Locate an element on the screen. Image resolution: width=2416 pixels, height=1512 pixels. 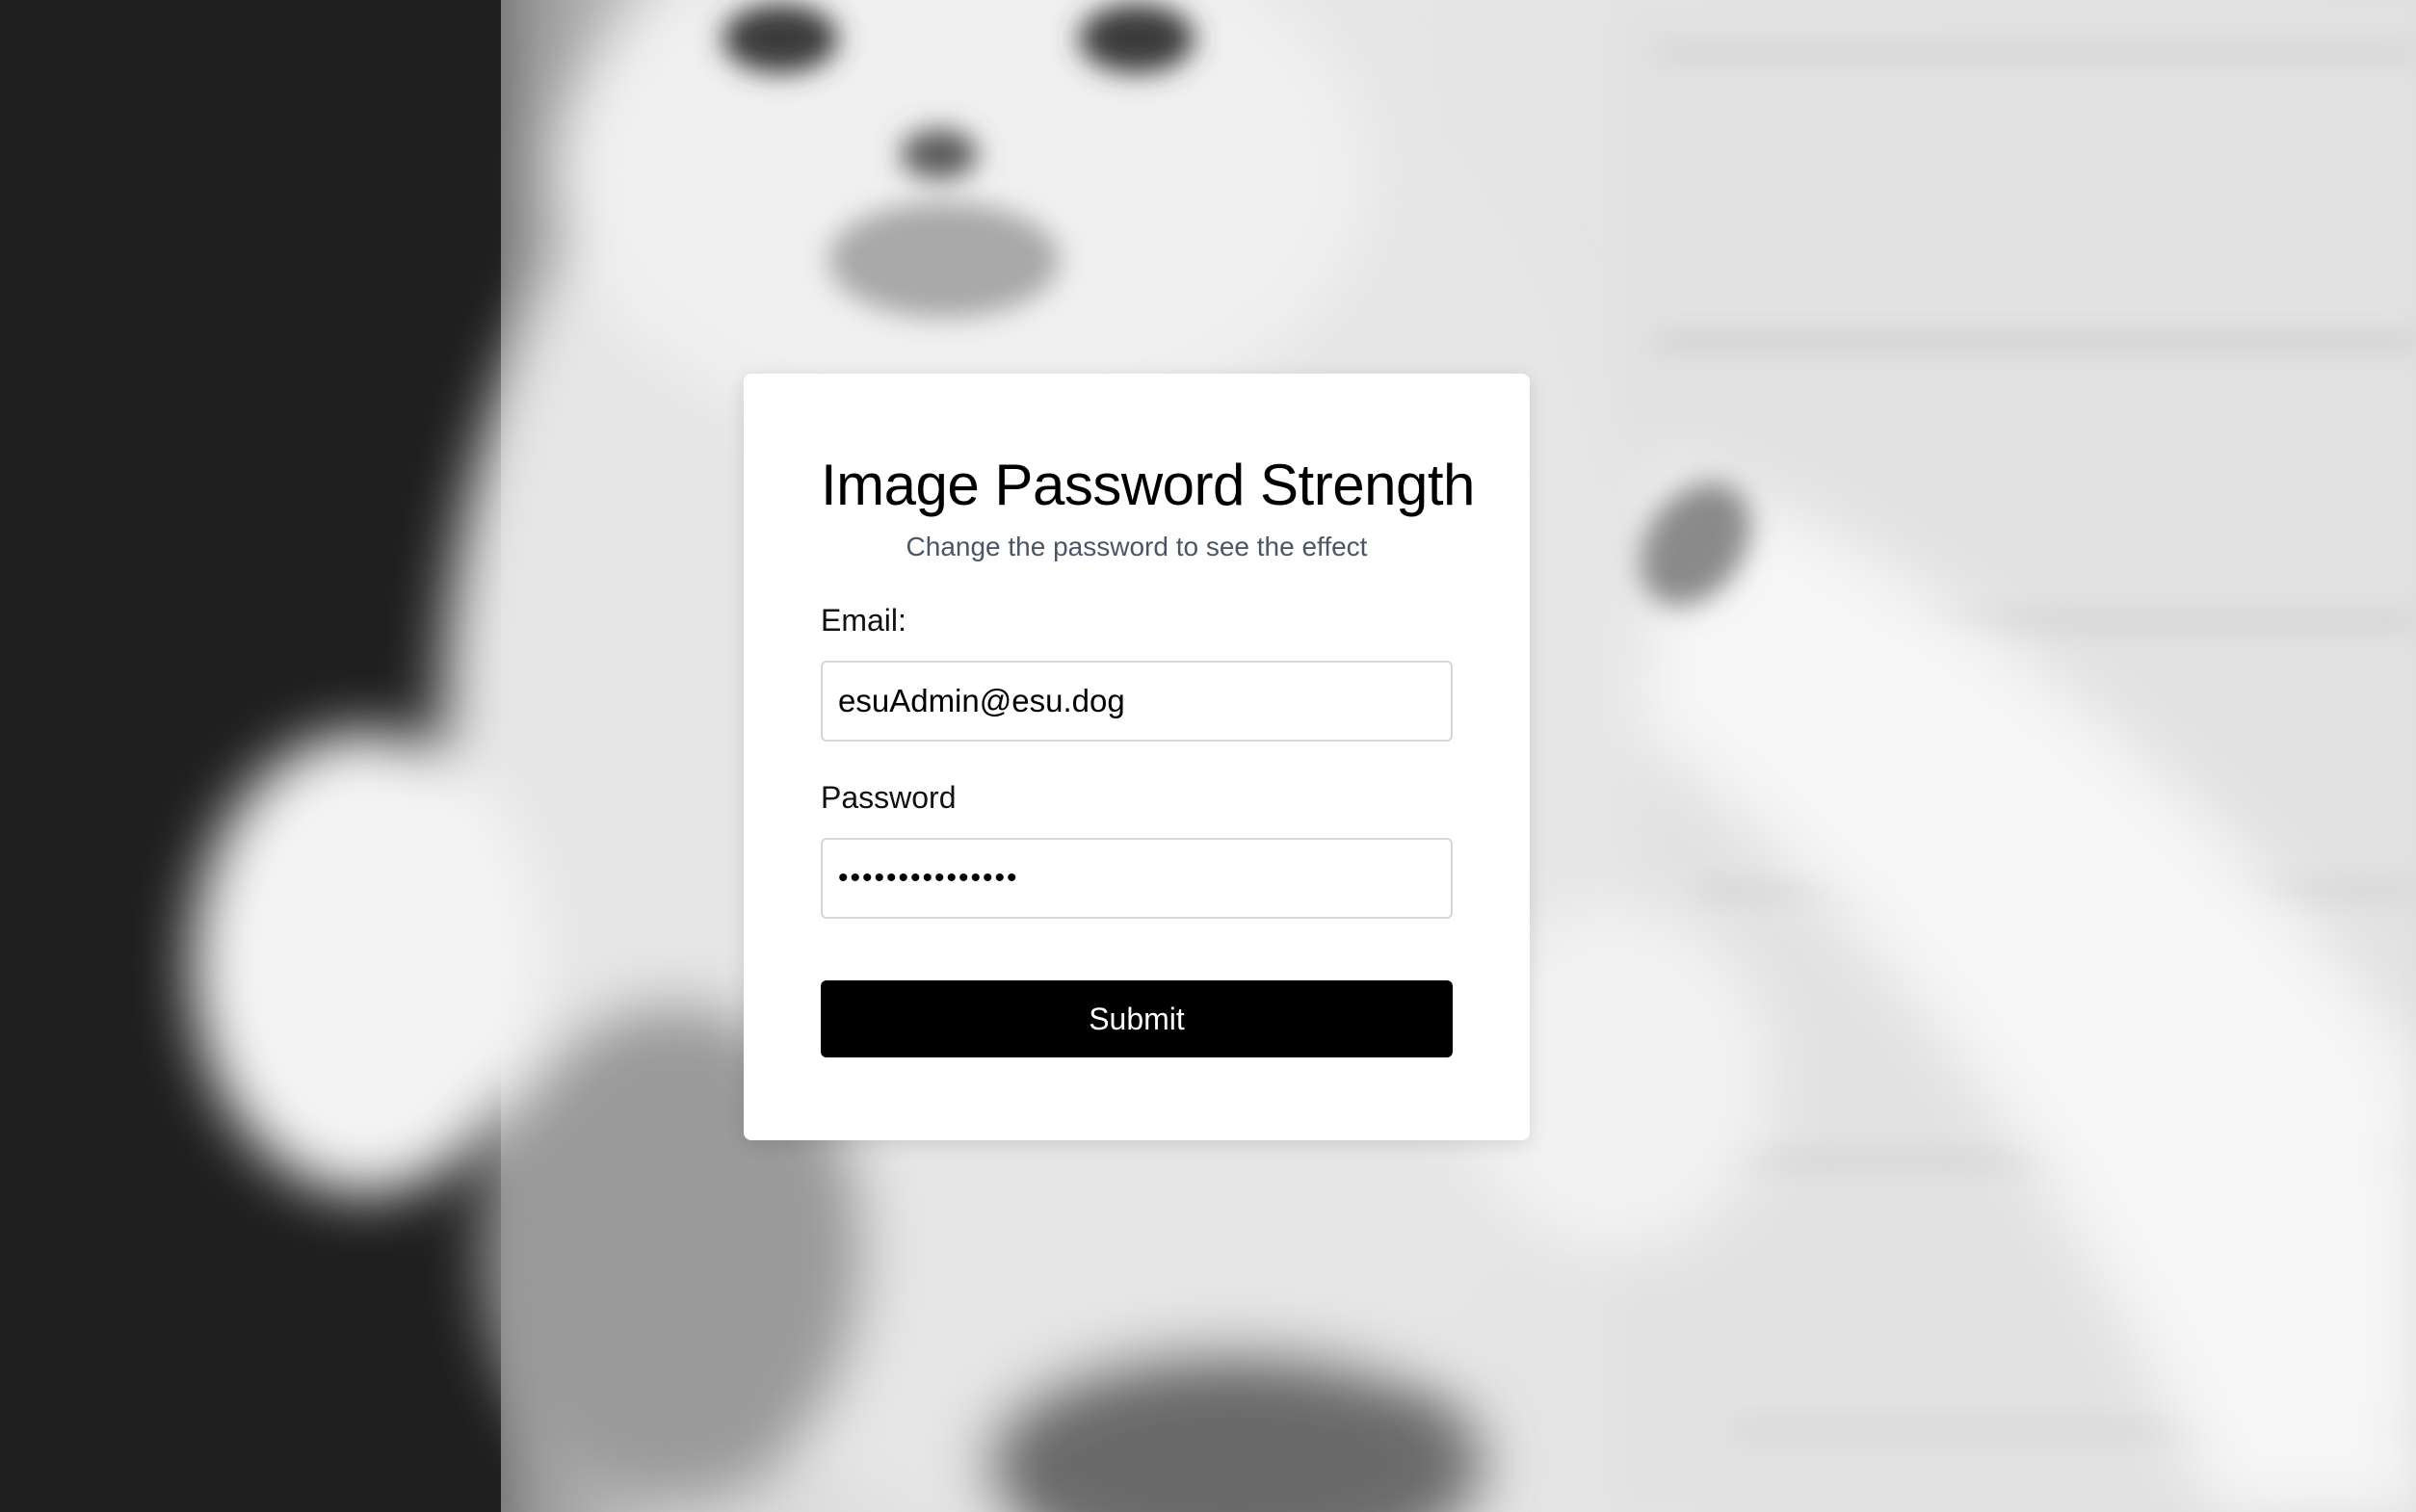
password-label: Password is located at coordinates (889, 797).